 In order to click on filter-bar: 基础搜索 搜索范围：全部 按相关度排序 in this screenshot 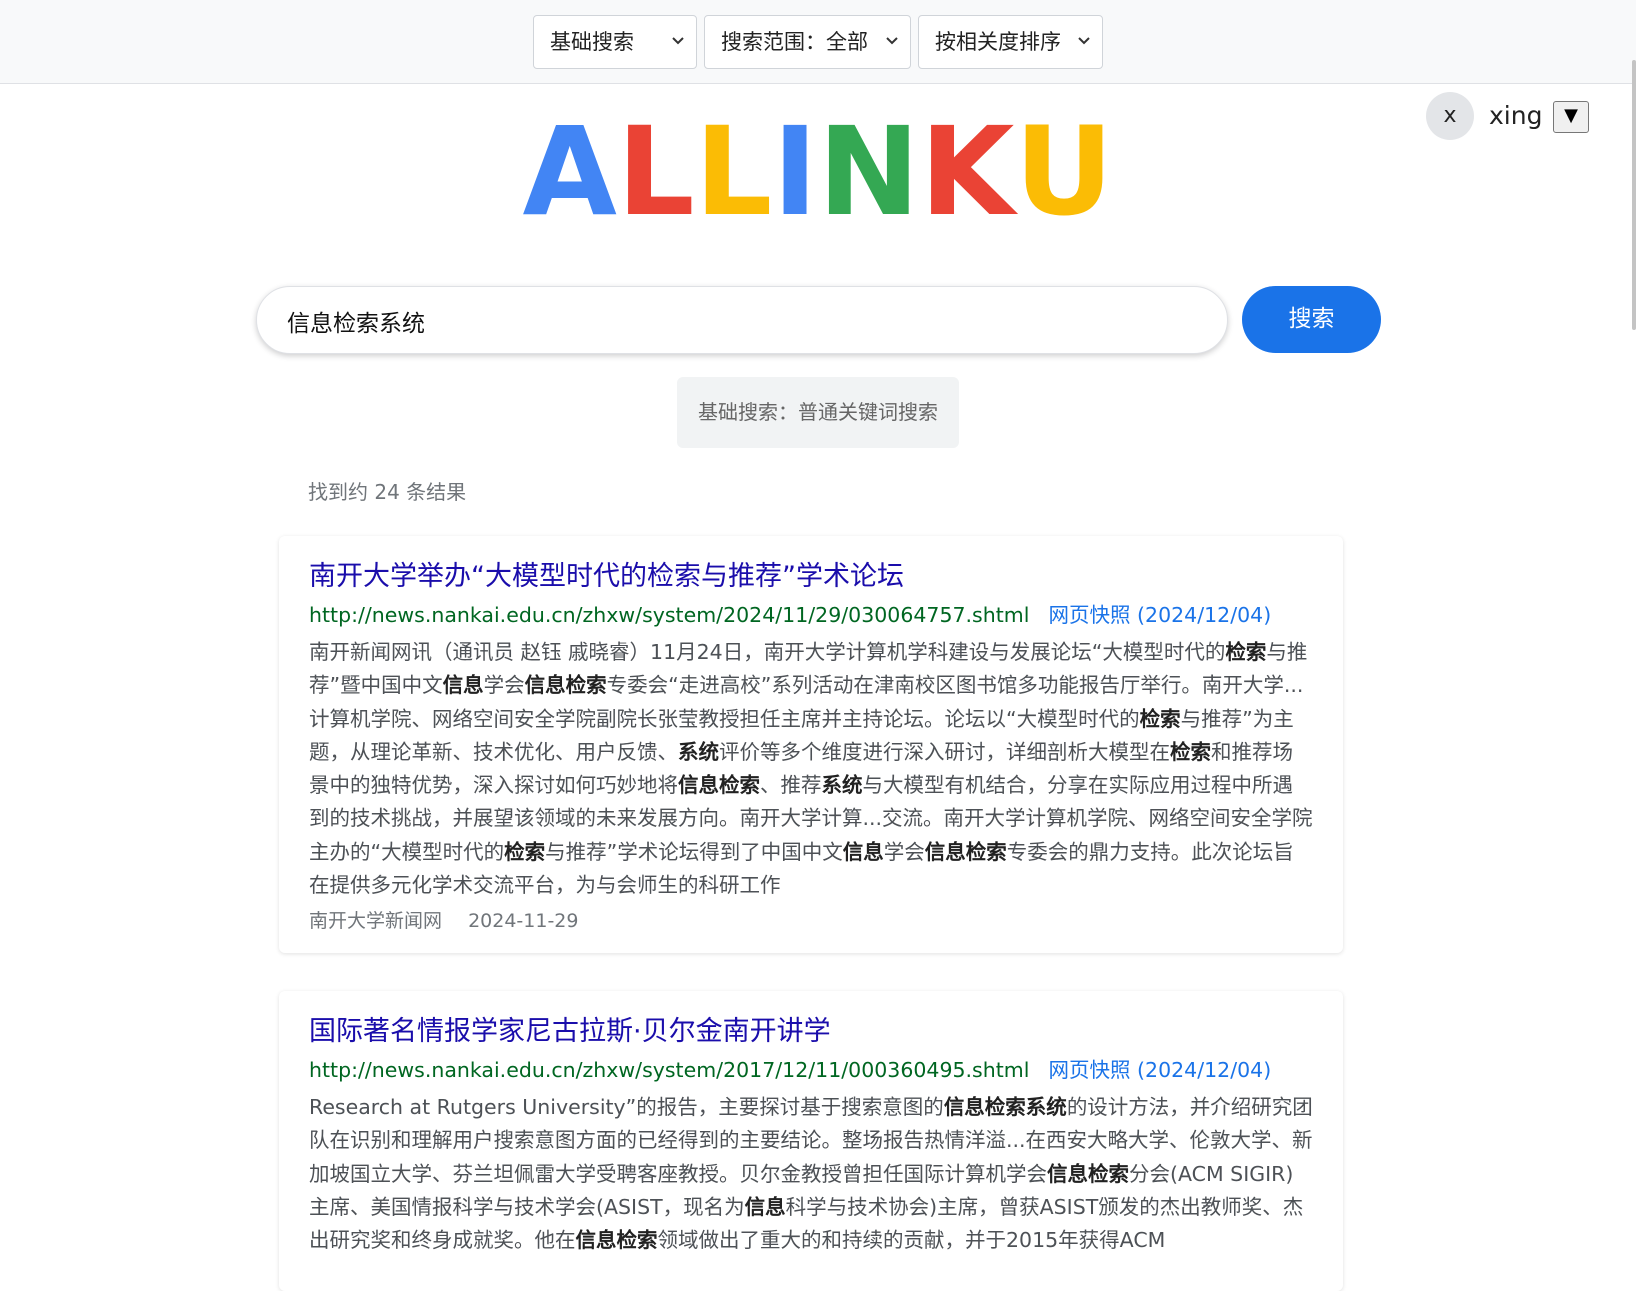, I will do `click(818, 42)`.